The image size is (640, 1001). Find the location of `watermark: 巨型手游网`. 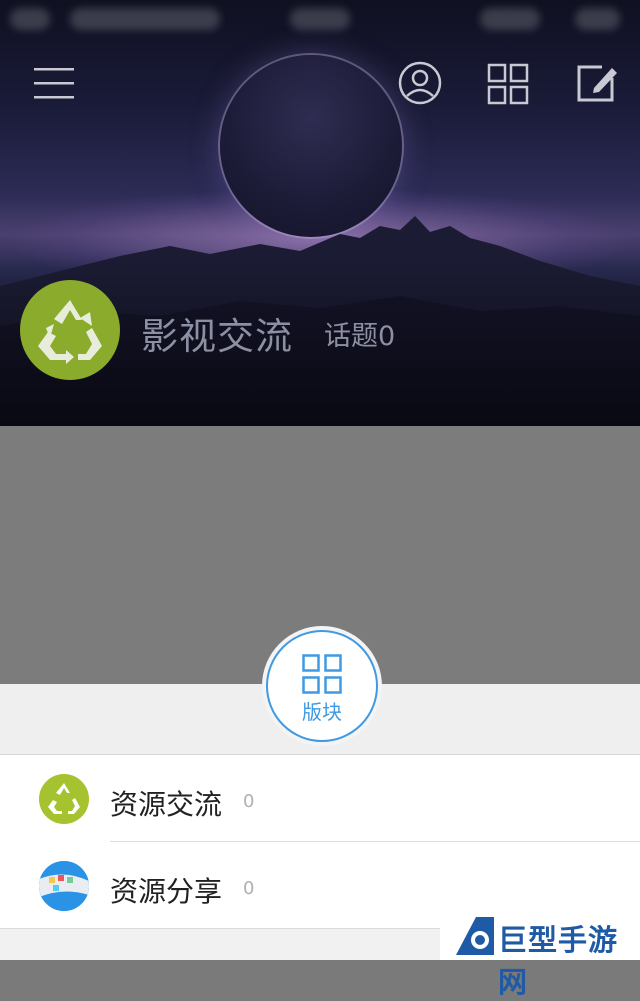

watermark: 巨型手游网 is located at coordinates (540, 952).